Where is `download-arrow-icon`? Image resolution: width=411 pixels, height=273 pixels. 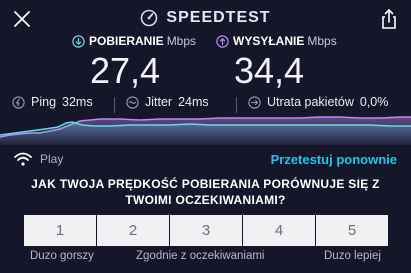
download-arrow-icon is located at coordinates (78, 41).